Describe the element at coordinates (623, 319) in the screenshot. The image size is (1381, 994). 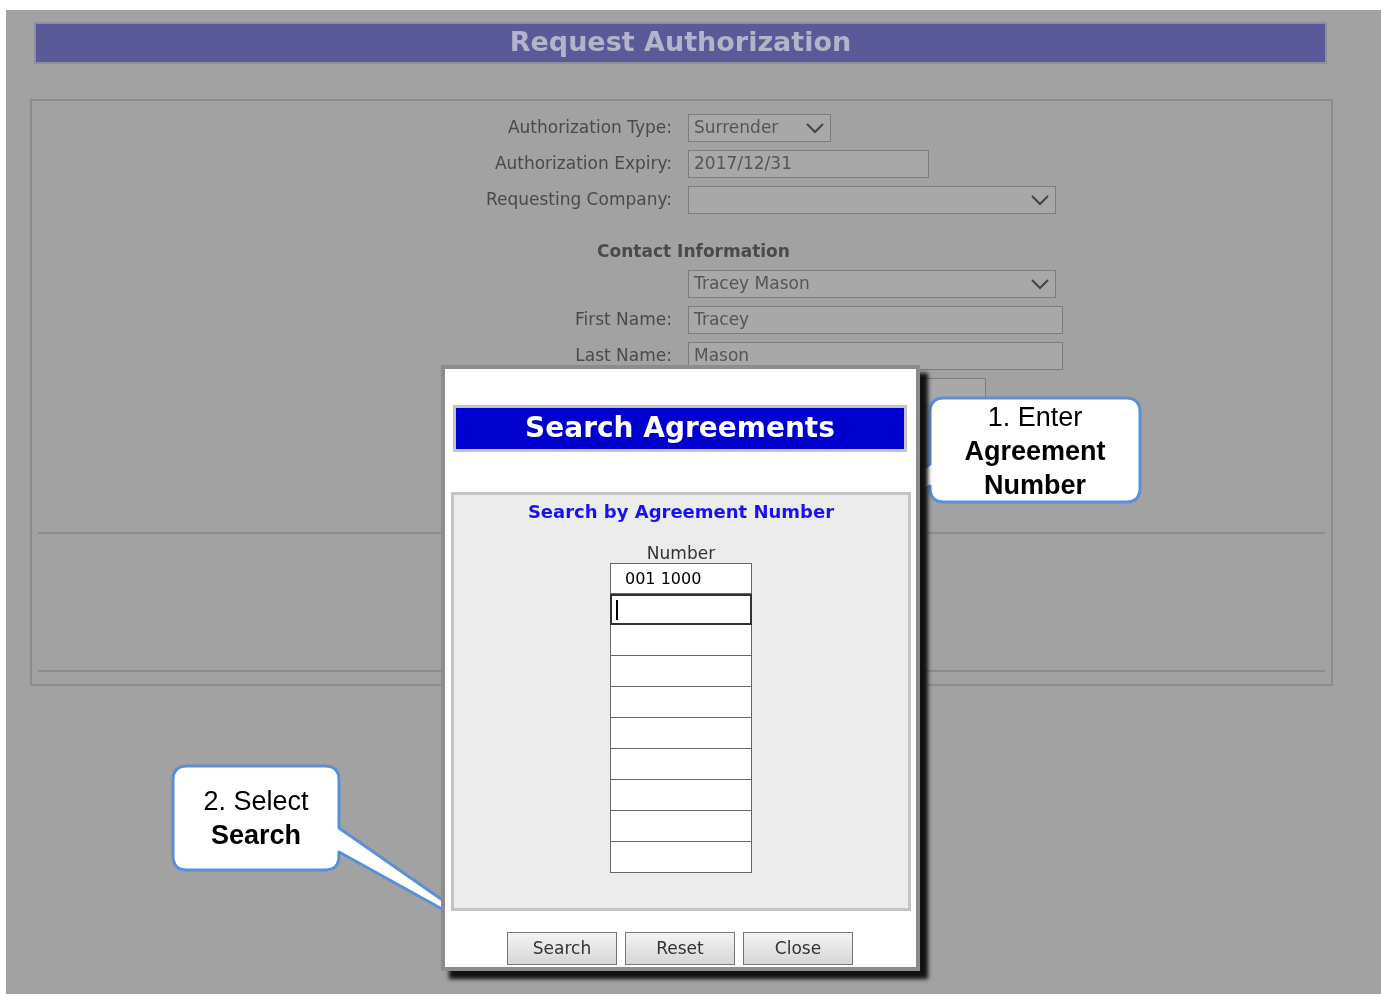
I see `field-label: First Name:` at that location.